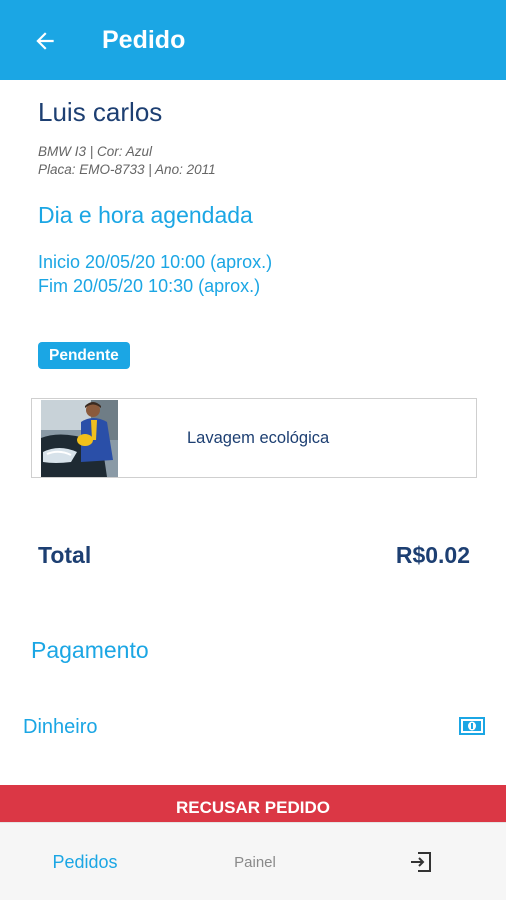 This screenshot has width=506, height=900. Describe the element at coordinates (472, 726) in the screenshot. I see `cash-icon` at that location.